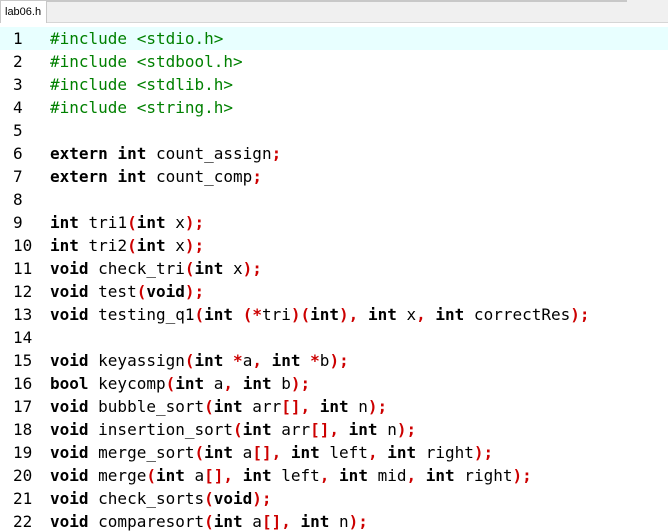 The width and height of the screenshot is (668, 532). I want to click on code-token: count_comp, so click(199, 176).